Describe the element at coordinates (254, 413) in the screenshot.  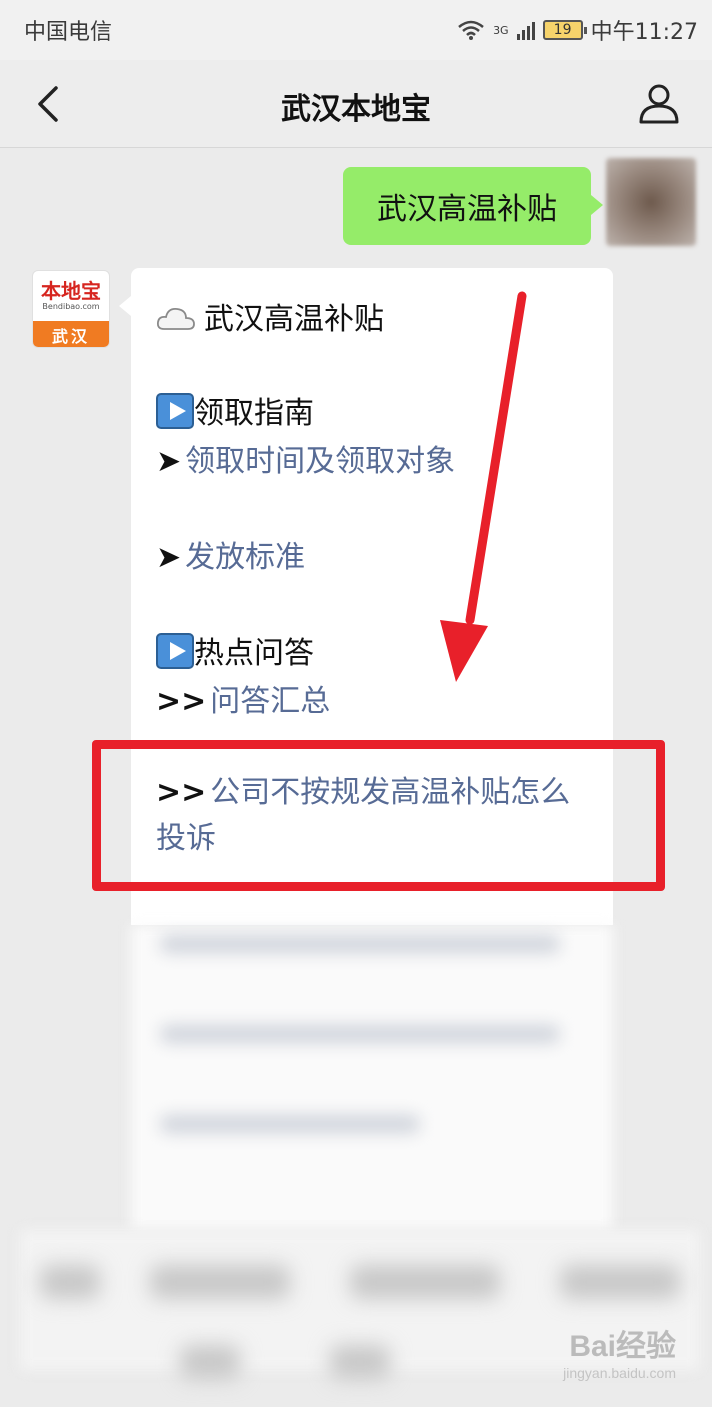
I see `section-guide-label: 领取指南` at that location.